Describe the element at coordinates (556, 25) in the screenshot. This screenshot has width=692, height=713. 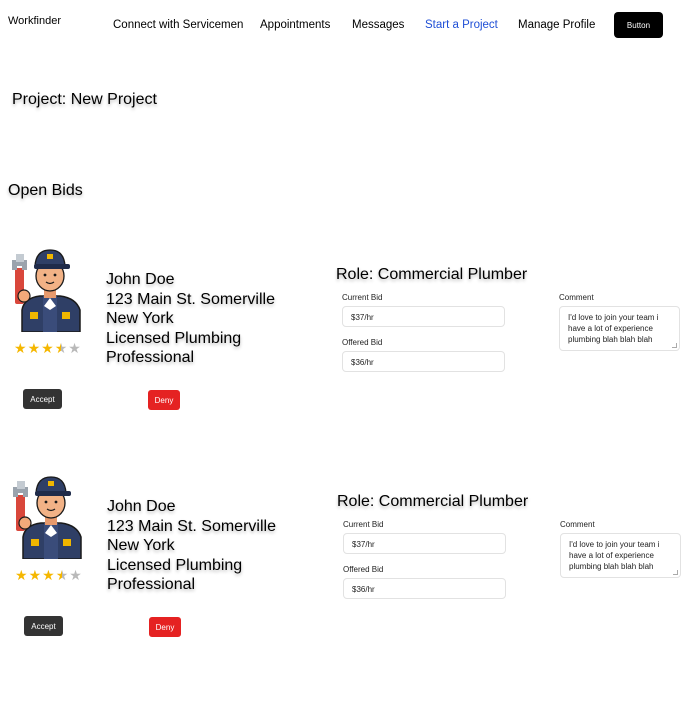
I see `nav-manage-profile: Manage Profile` at that location.